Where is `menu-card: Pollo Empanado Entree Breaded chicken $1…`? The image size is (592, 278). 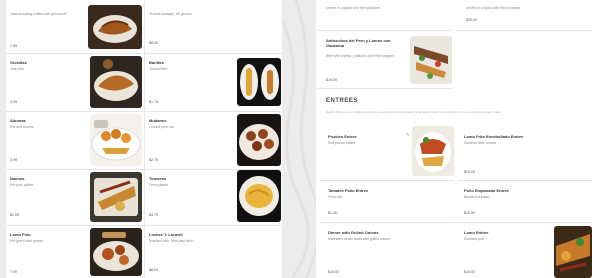
menu-card: Pollo Empanado Entree Breaded chicken $1… is located at coordinates (525, 202).